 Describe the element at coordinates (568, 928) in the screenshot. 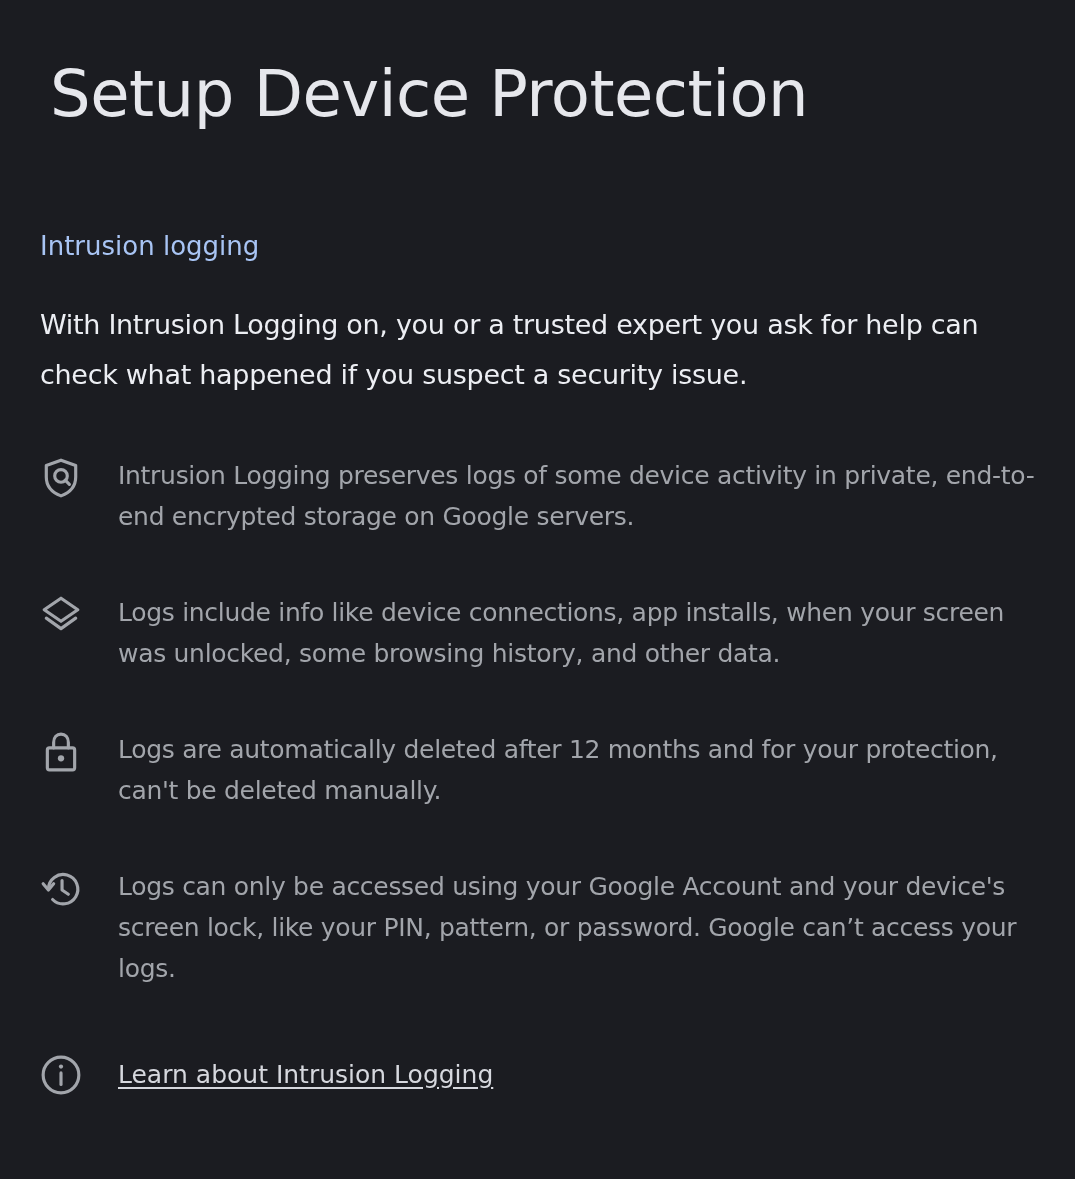

I see `info-text: Logs can only be accessed using your Google Account and your device's screen lock, like your PIN, pattern, or password. Google can’t access your logs.` at that location.